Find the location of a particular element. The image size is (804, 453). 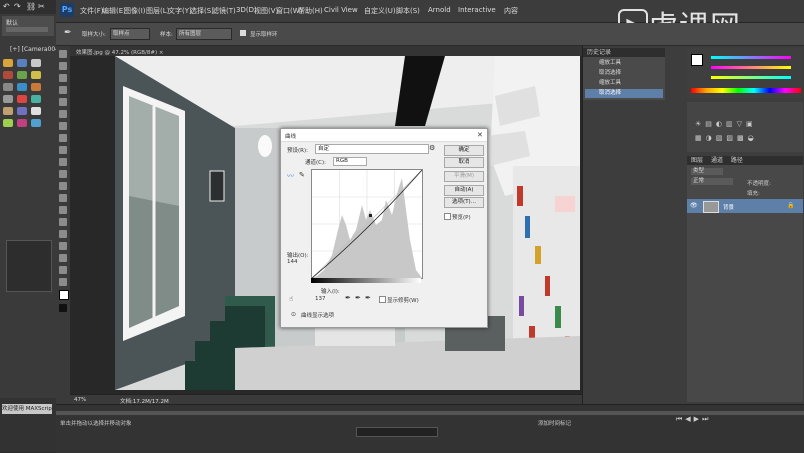

undo-icon: ↶ is located at coordinates (6, 6).